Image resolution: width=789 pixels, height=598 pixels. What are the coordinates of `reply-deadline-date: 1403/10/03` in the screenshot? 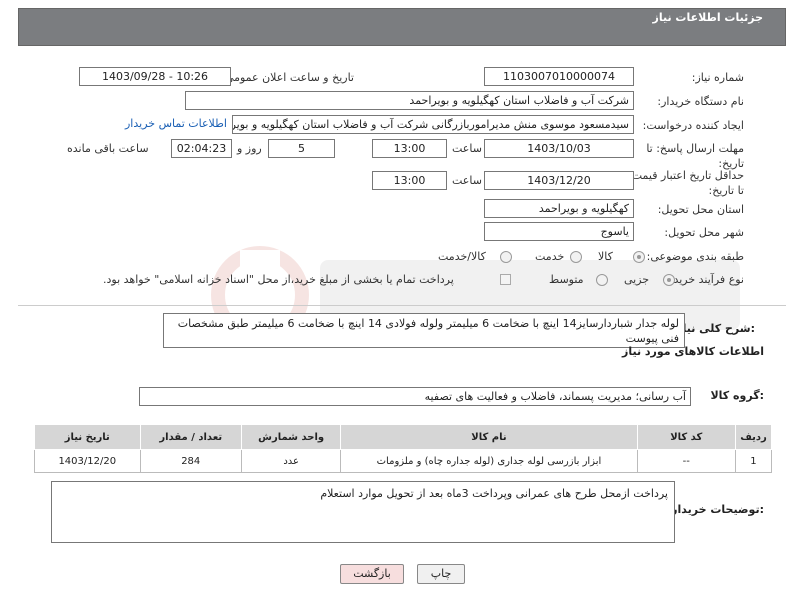 It's located at (559, 148).